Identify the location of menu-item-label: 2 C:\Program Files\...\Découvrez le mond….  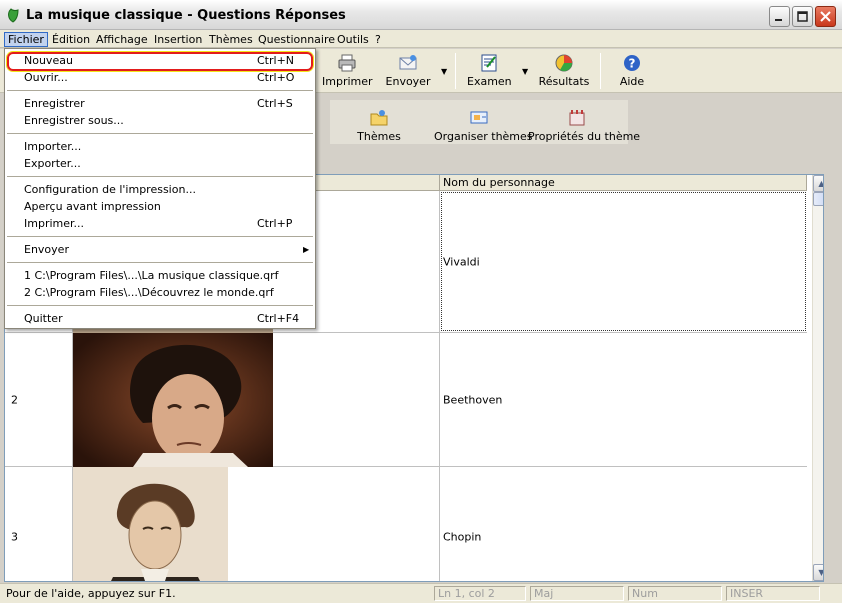
(149, 292).